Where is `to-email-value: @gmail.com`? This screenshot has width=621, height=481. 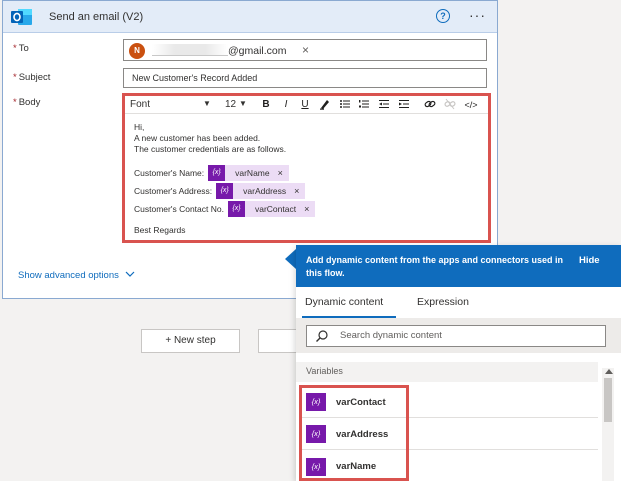 to-email-value: @gmail.com is located at coordinates (257, 51).